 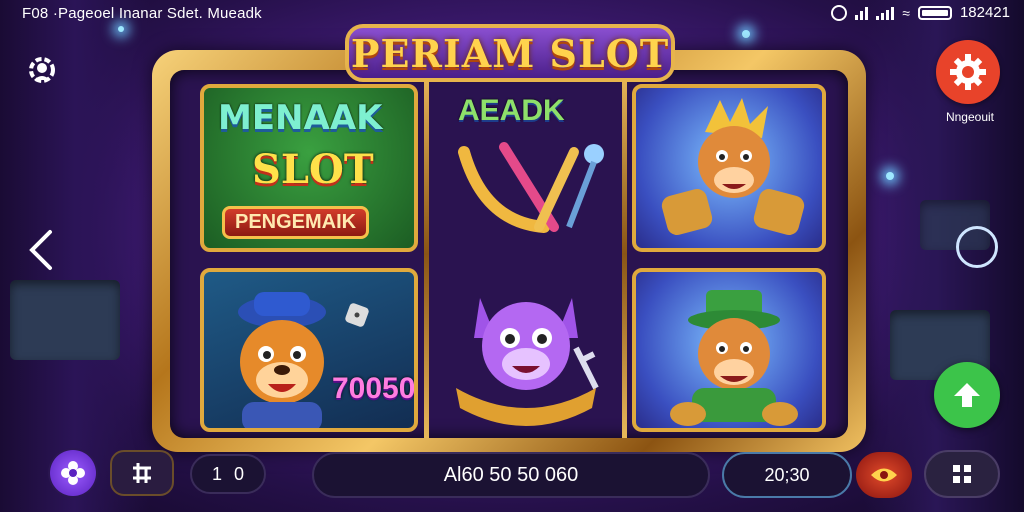 What do you see at coordinates (75, 256) in the screenshot?
I see `left-background-decor` at bounding box center [75, 256].